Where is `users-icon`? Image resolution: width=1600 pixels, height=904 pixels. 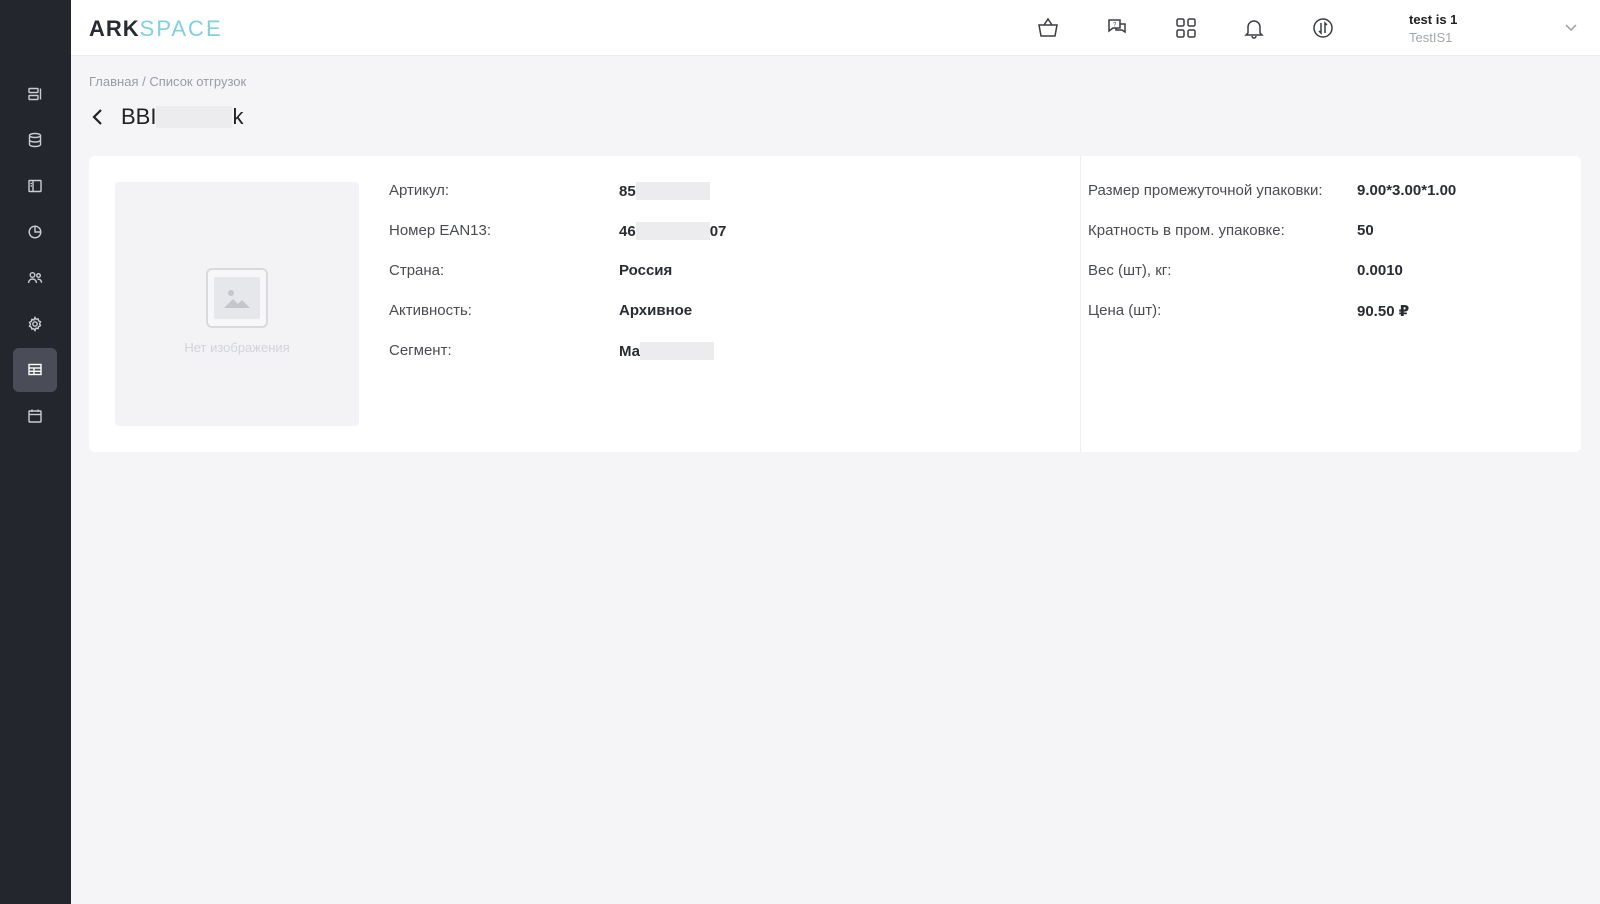 users-icon is located at coordinates (35, 278).